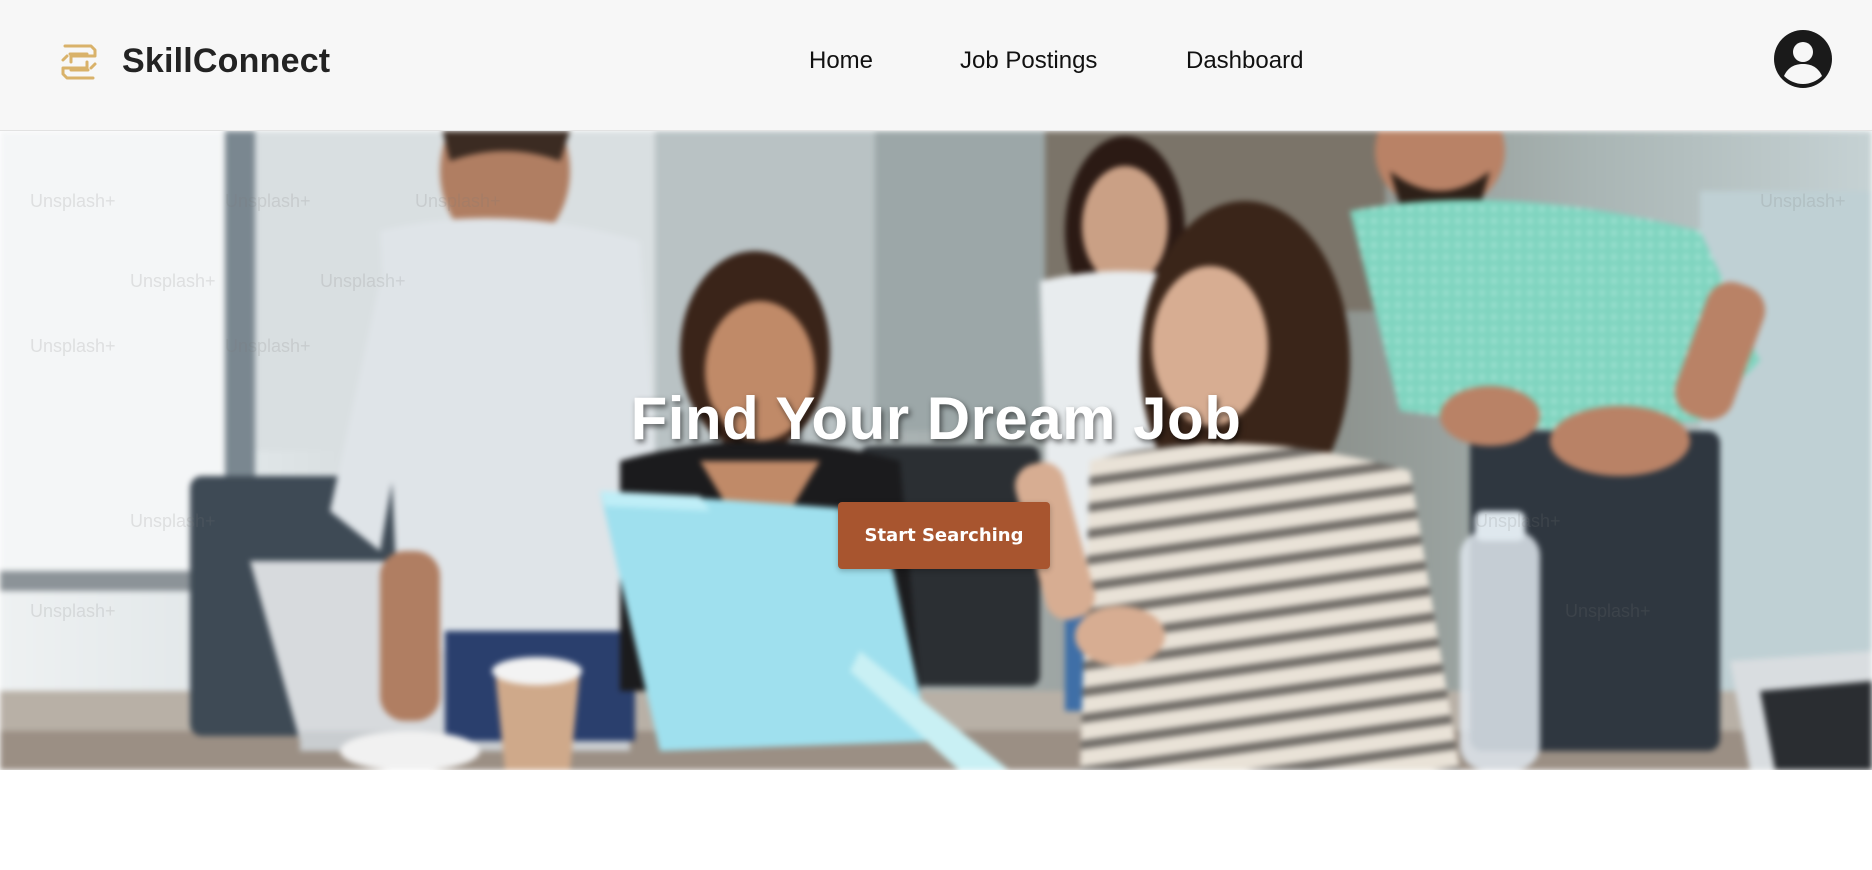  Describe the element at coordinates (1028, 61) in the screenshot. I see `nav-link-job-postings: Job Postings` at that location.